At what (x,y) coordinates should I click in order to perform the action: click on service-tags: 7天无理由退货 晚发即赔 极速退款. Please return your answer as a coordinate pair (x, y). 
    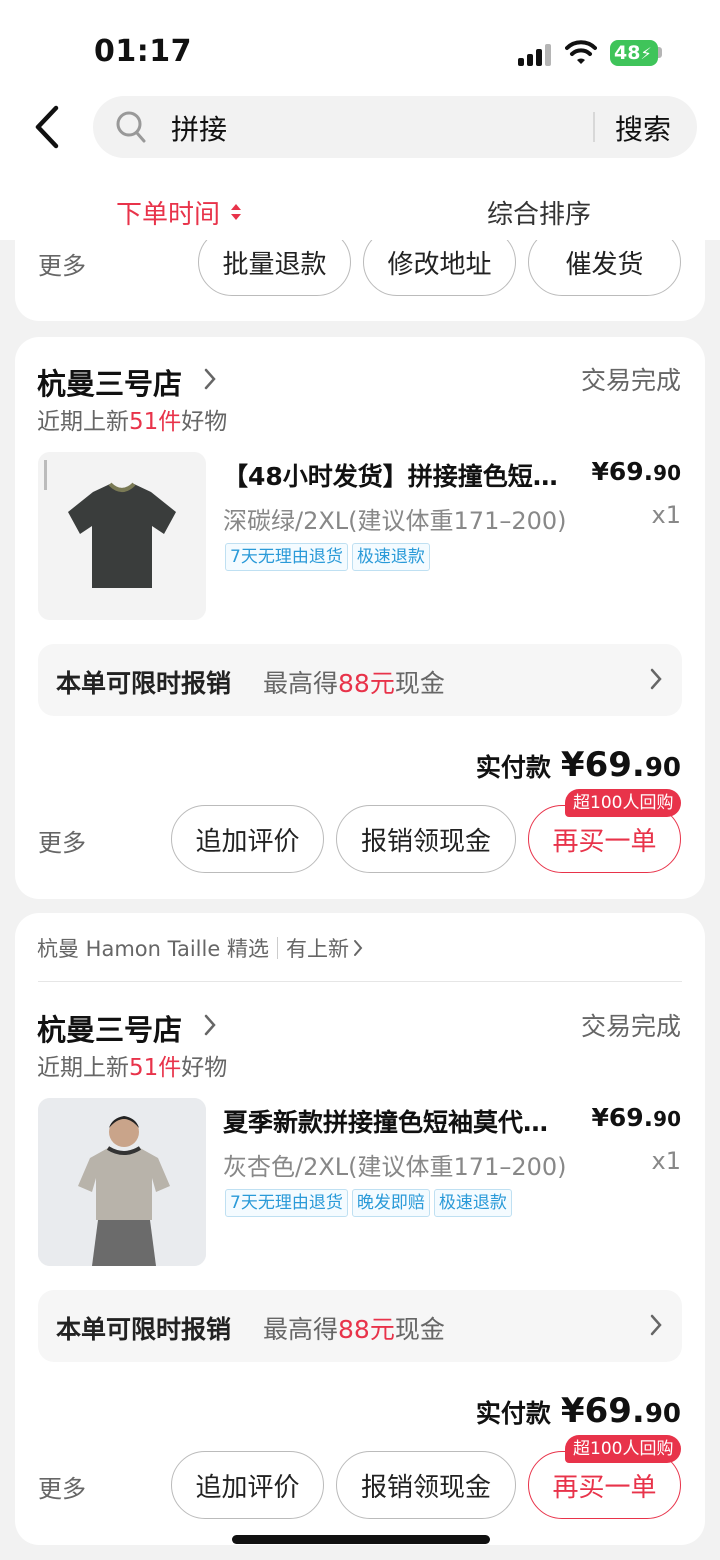
    Looking at the image, I should click on (368, 1203).